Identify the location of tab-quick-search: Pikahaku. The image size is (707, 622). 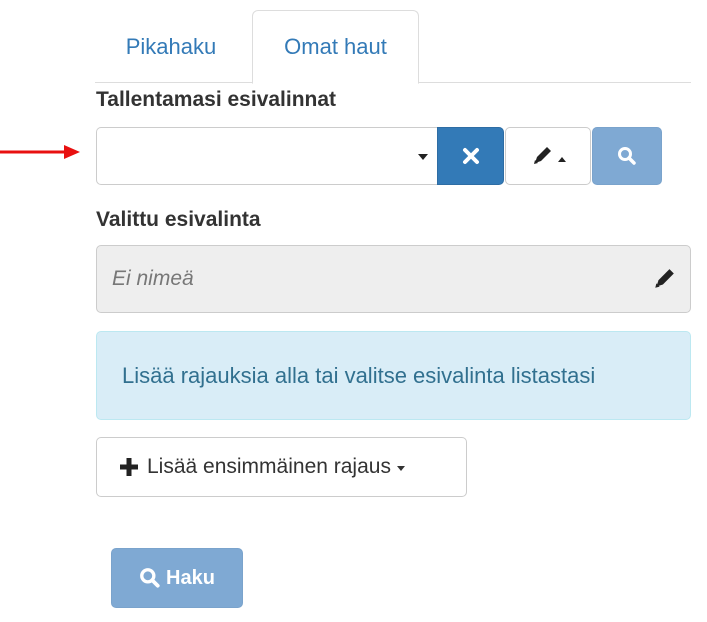
(171, 46).